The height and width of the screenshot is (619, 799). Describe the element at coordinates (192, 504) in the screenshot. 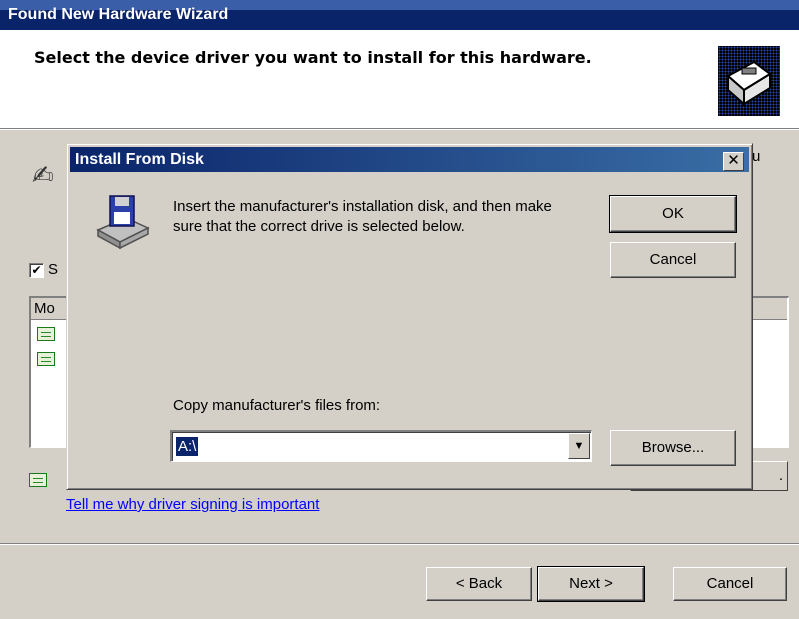

I see `driver-signing-link: Tell me why driver signing is important` at that location.